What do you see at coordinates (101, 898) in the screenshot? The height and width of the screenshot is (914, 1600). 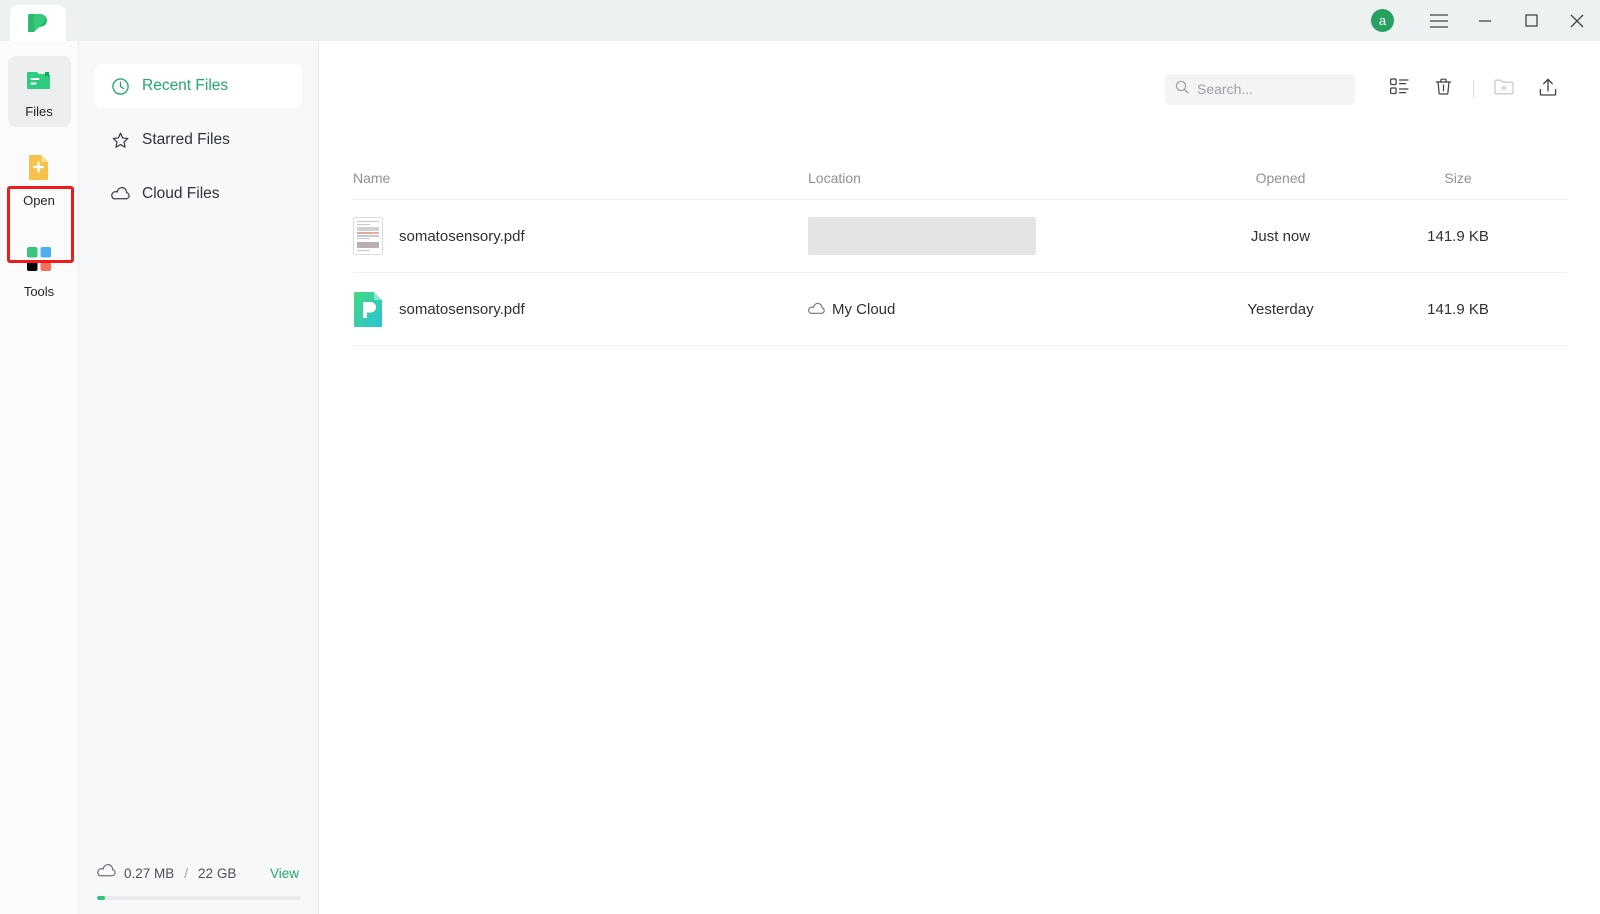 I see `storage-progress-fill` at bounding box center [101, 898].